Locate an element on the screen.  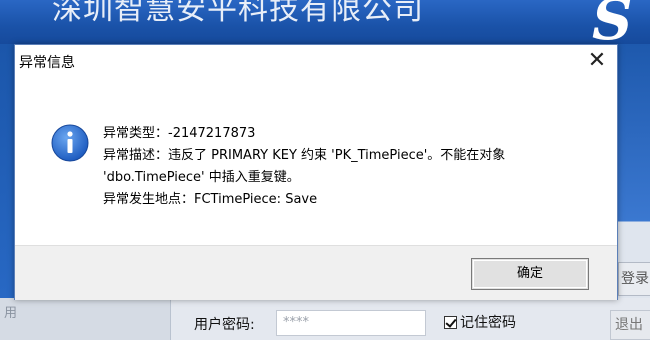
exception-type-line: 异常类型：-2147217873 is located at coordinates (179, 133).